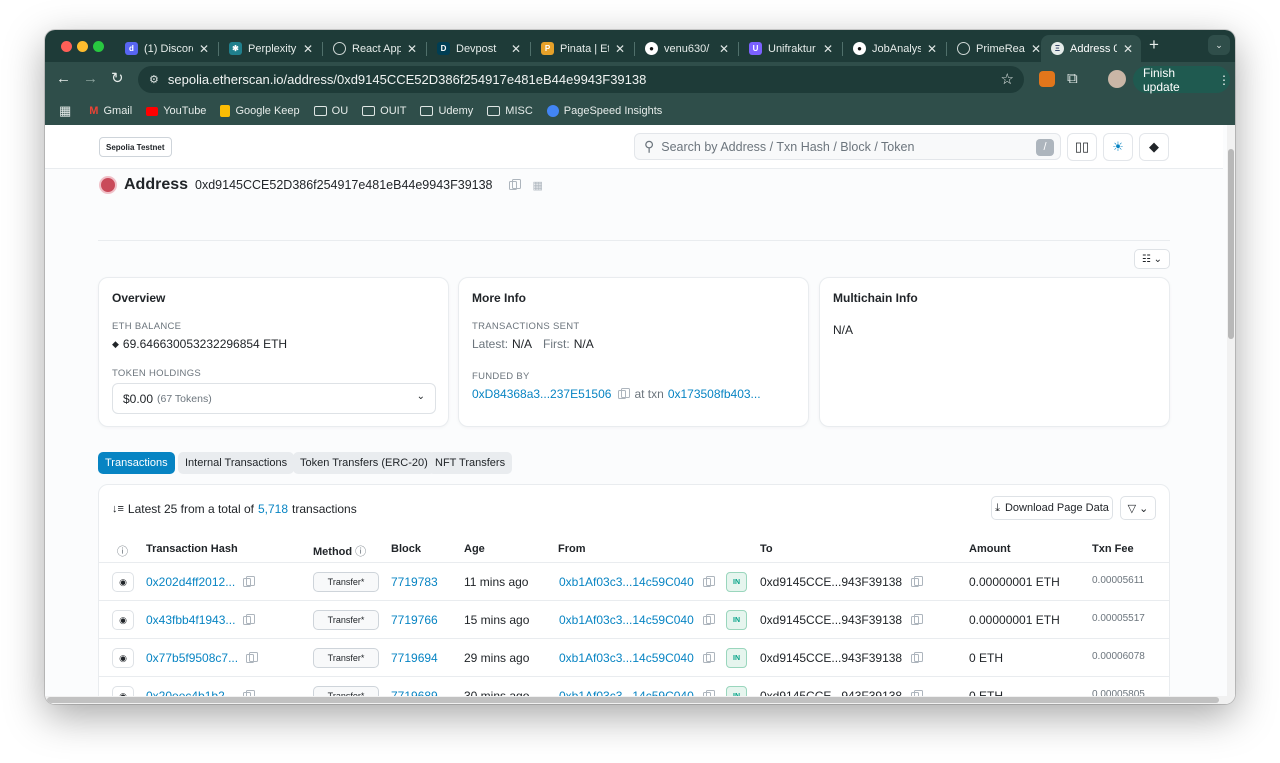  Describe the element at coordinates (790, 48) in the screenshot. I see `browser-tab: U Unifraktur ✕` at that location.